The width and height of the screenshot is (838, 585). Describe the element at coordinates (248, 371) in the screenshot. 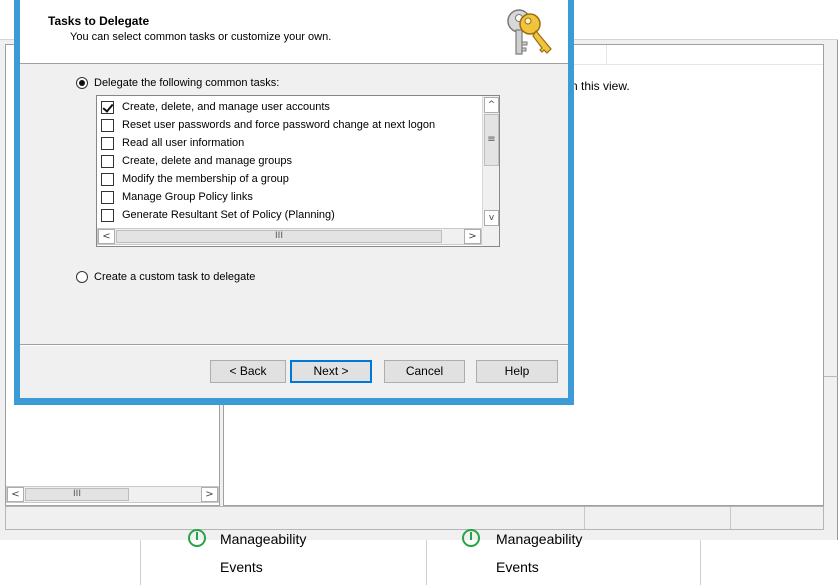

I see `back-button: < Back` at that location.